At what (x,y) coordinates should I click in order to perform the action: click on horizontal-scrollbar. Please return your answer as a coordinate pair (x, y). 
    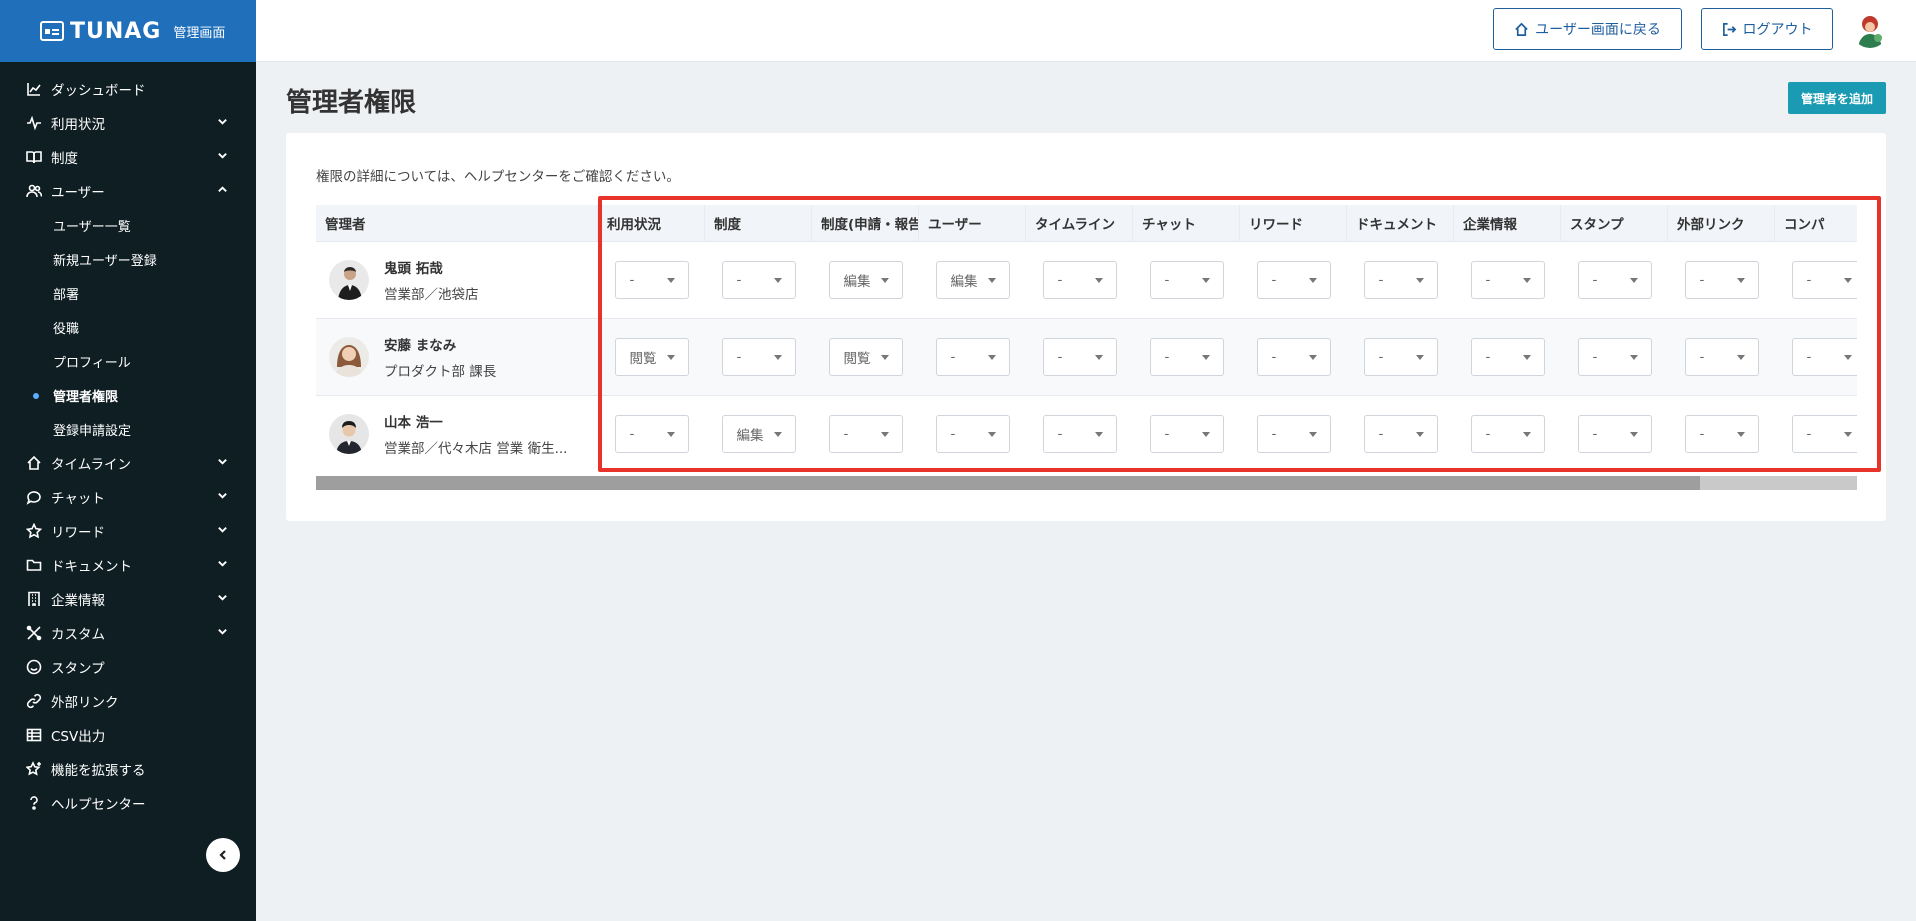
    Looking at the image, I should click on (1086, 483).